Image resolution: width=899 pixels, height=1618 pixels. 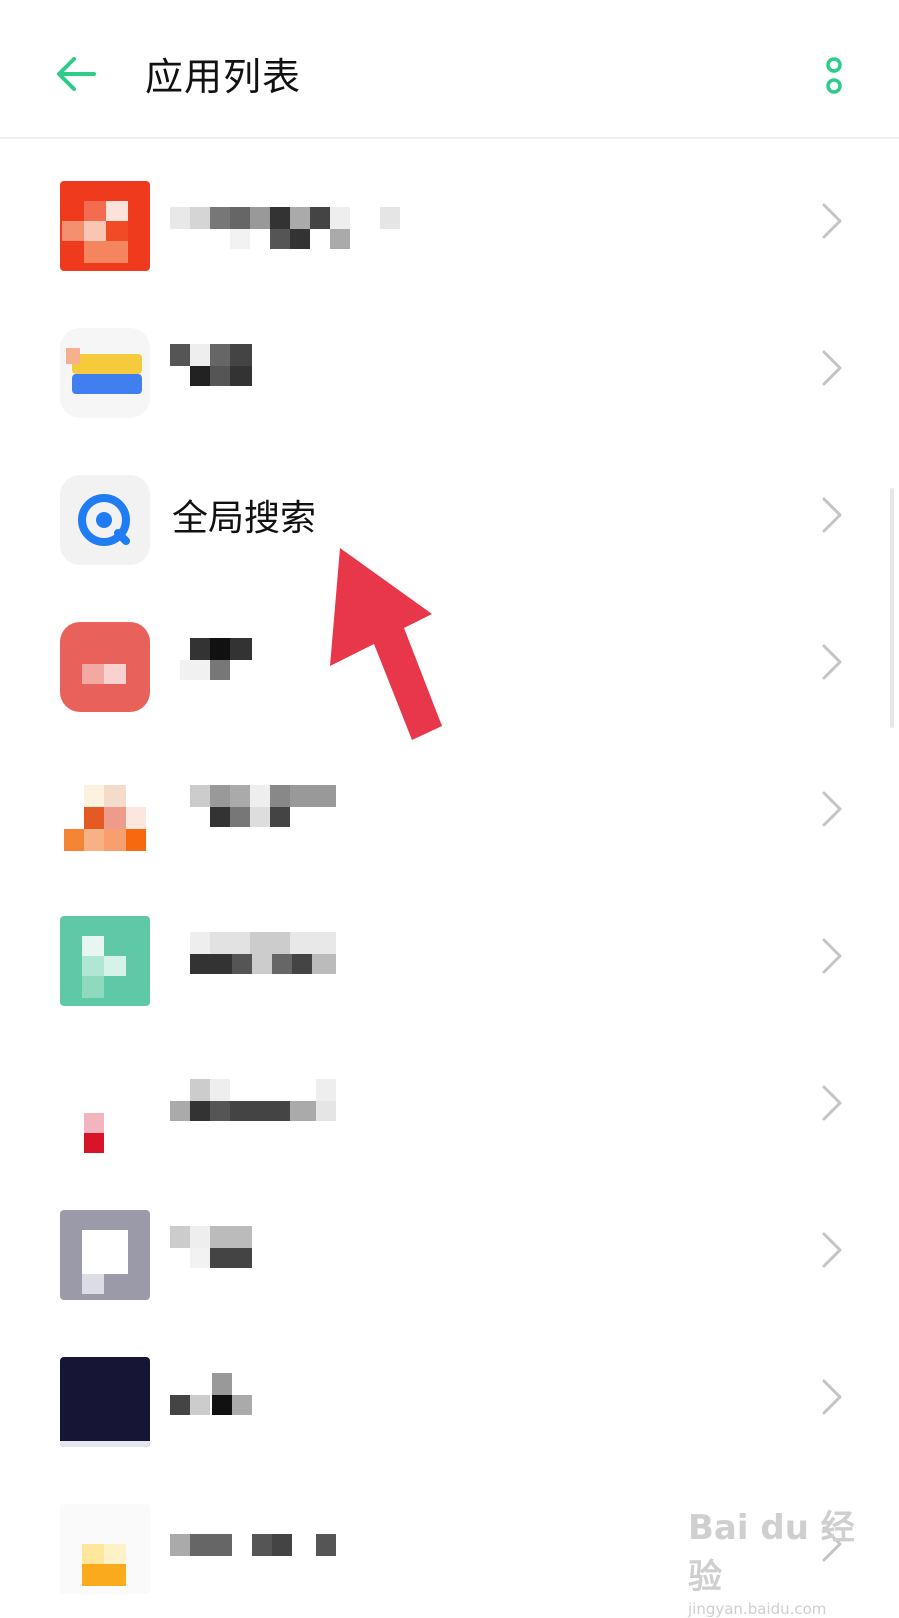 I want to click on global-search-icon, so click(x=105, y=520).